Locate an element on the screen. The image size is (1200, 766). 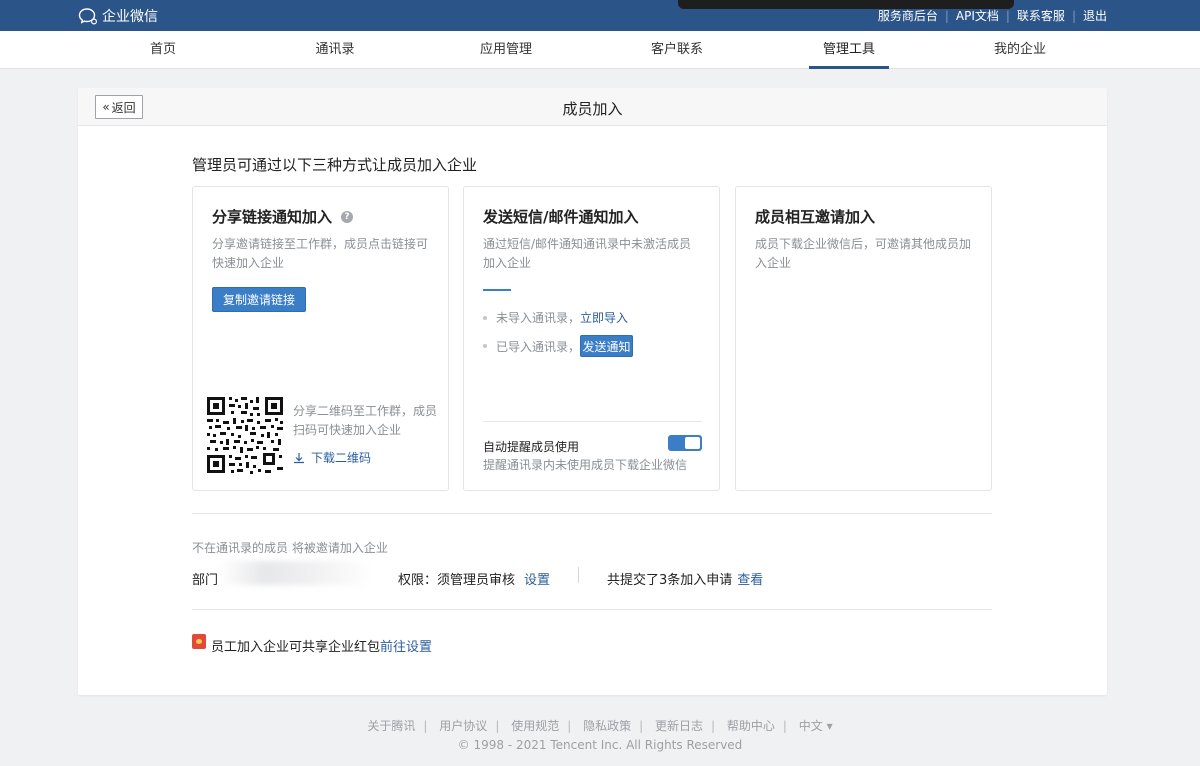
option-title: 成员相互邀请加入 is located at coordinates (815, 217).